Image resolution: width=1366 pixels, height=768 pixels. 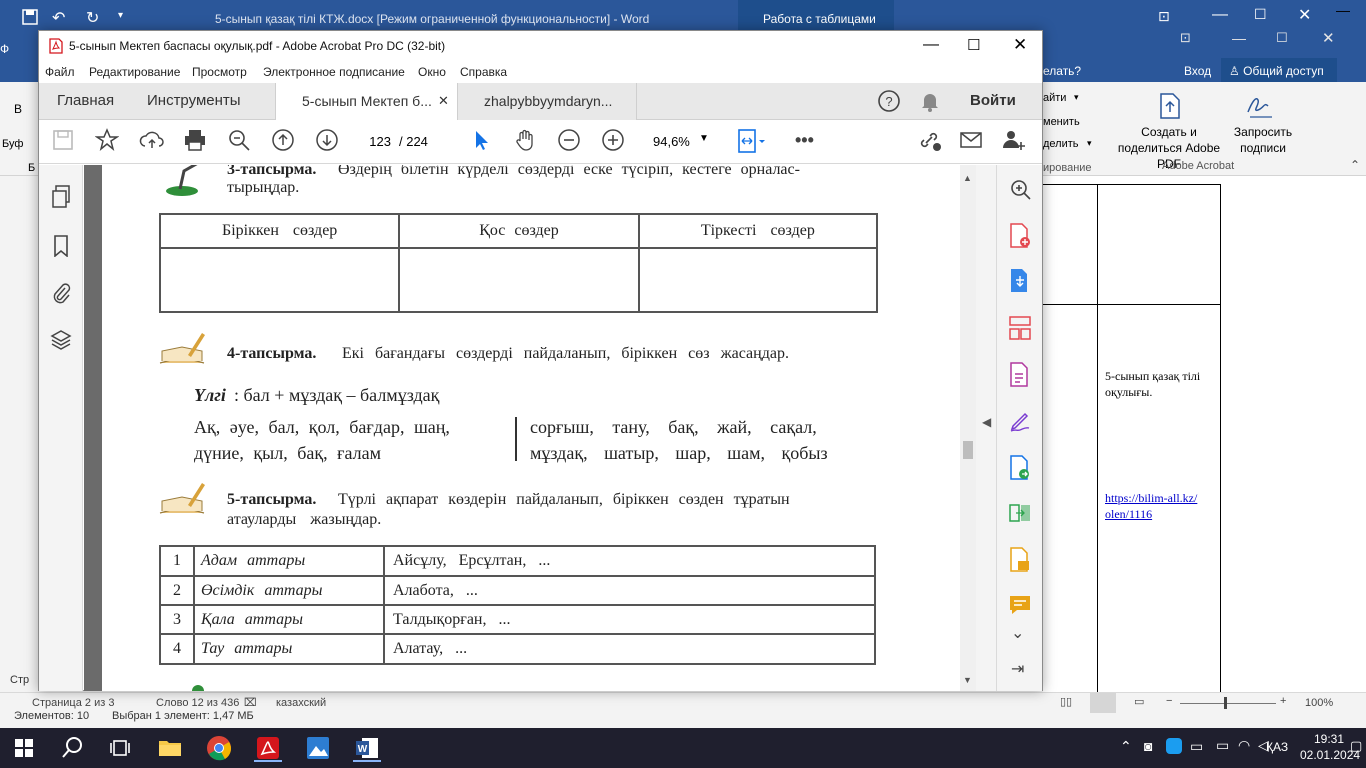 I want to click on help-icon: ?, so click(x=889, y=101).